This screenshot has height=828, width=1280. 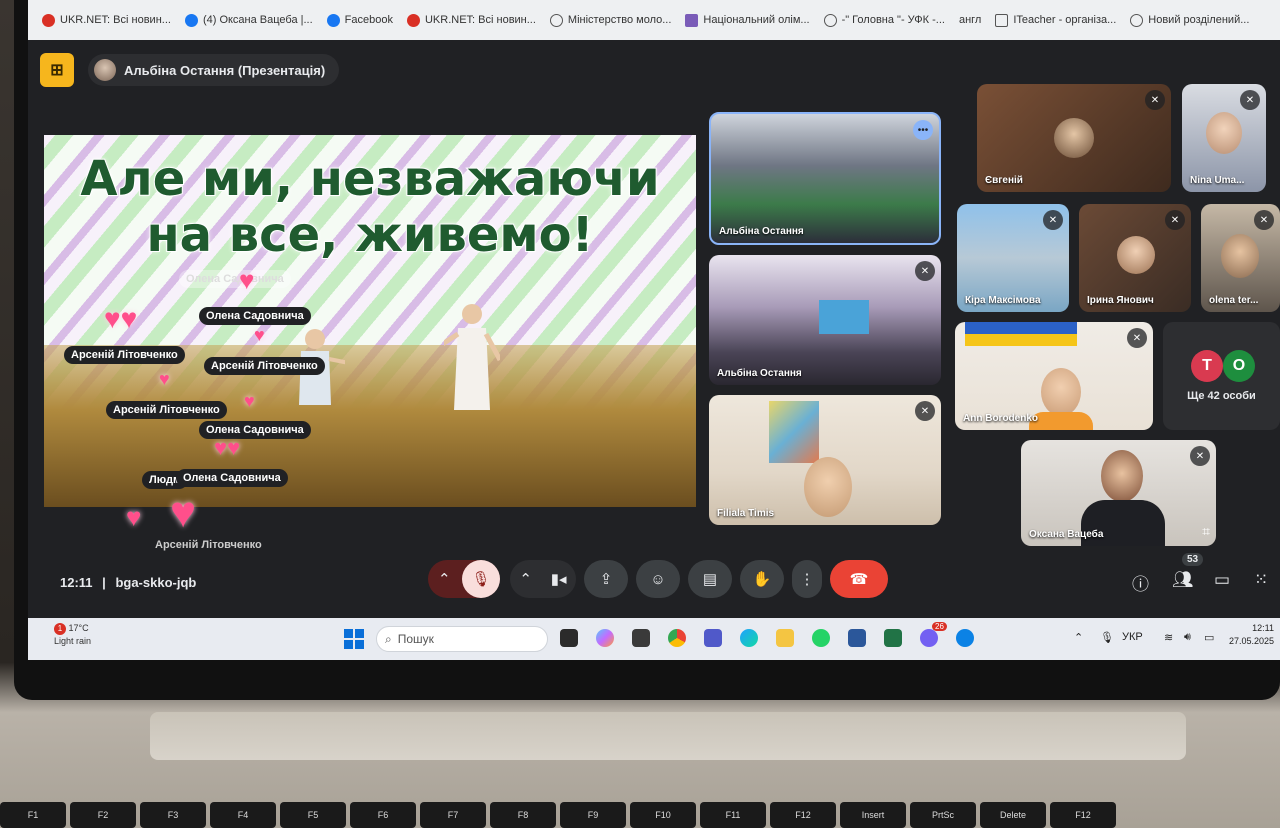 What do you see at coordinates (48, 20) in the screenshot?
I see `ukrnet-icon` at bounding box center [48, 20].